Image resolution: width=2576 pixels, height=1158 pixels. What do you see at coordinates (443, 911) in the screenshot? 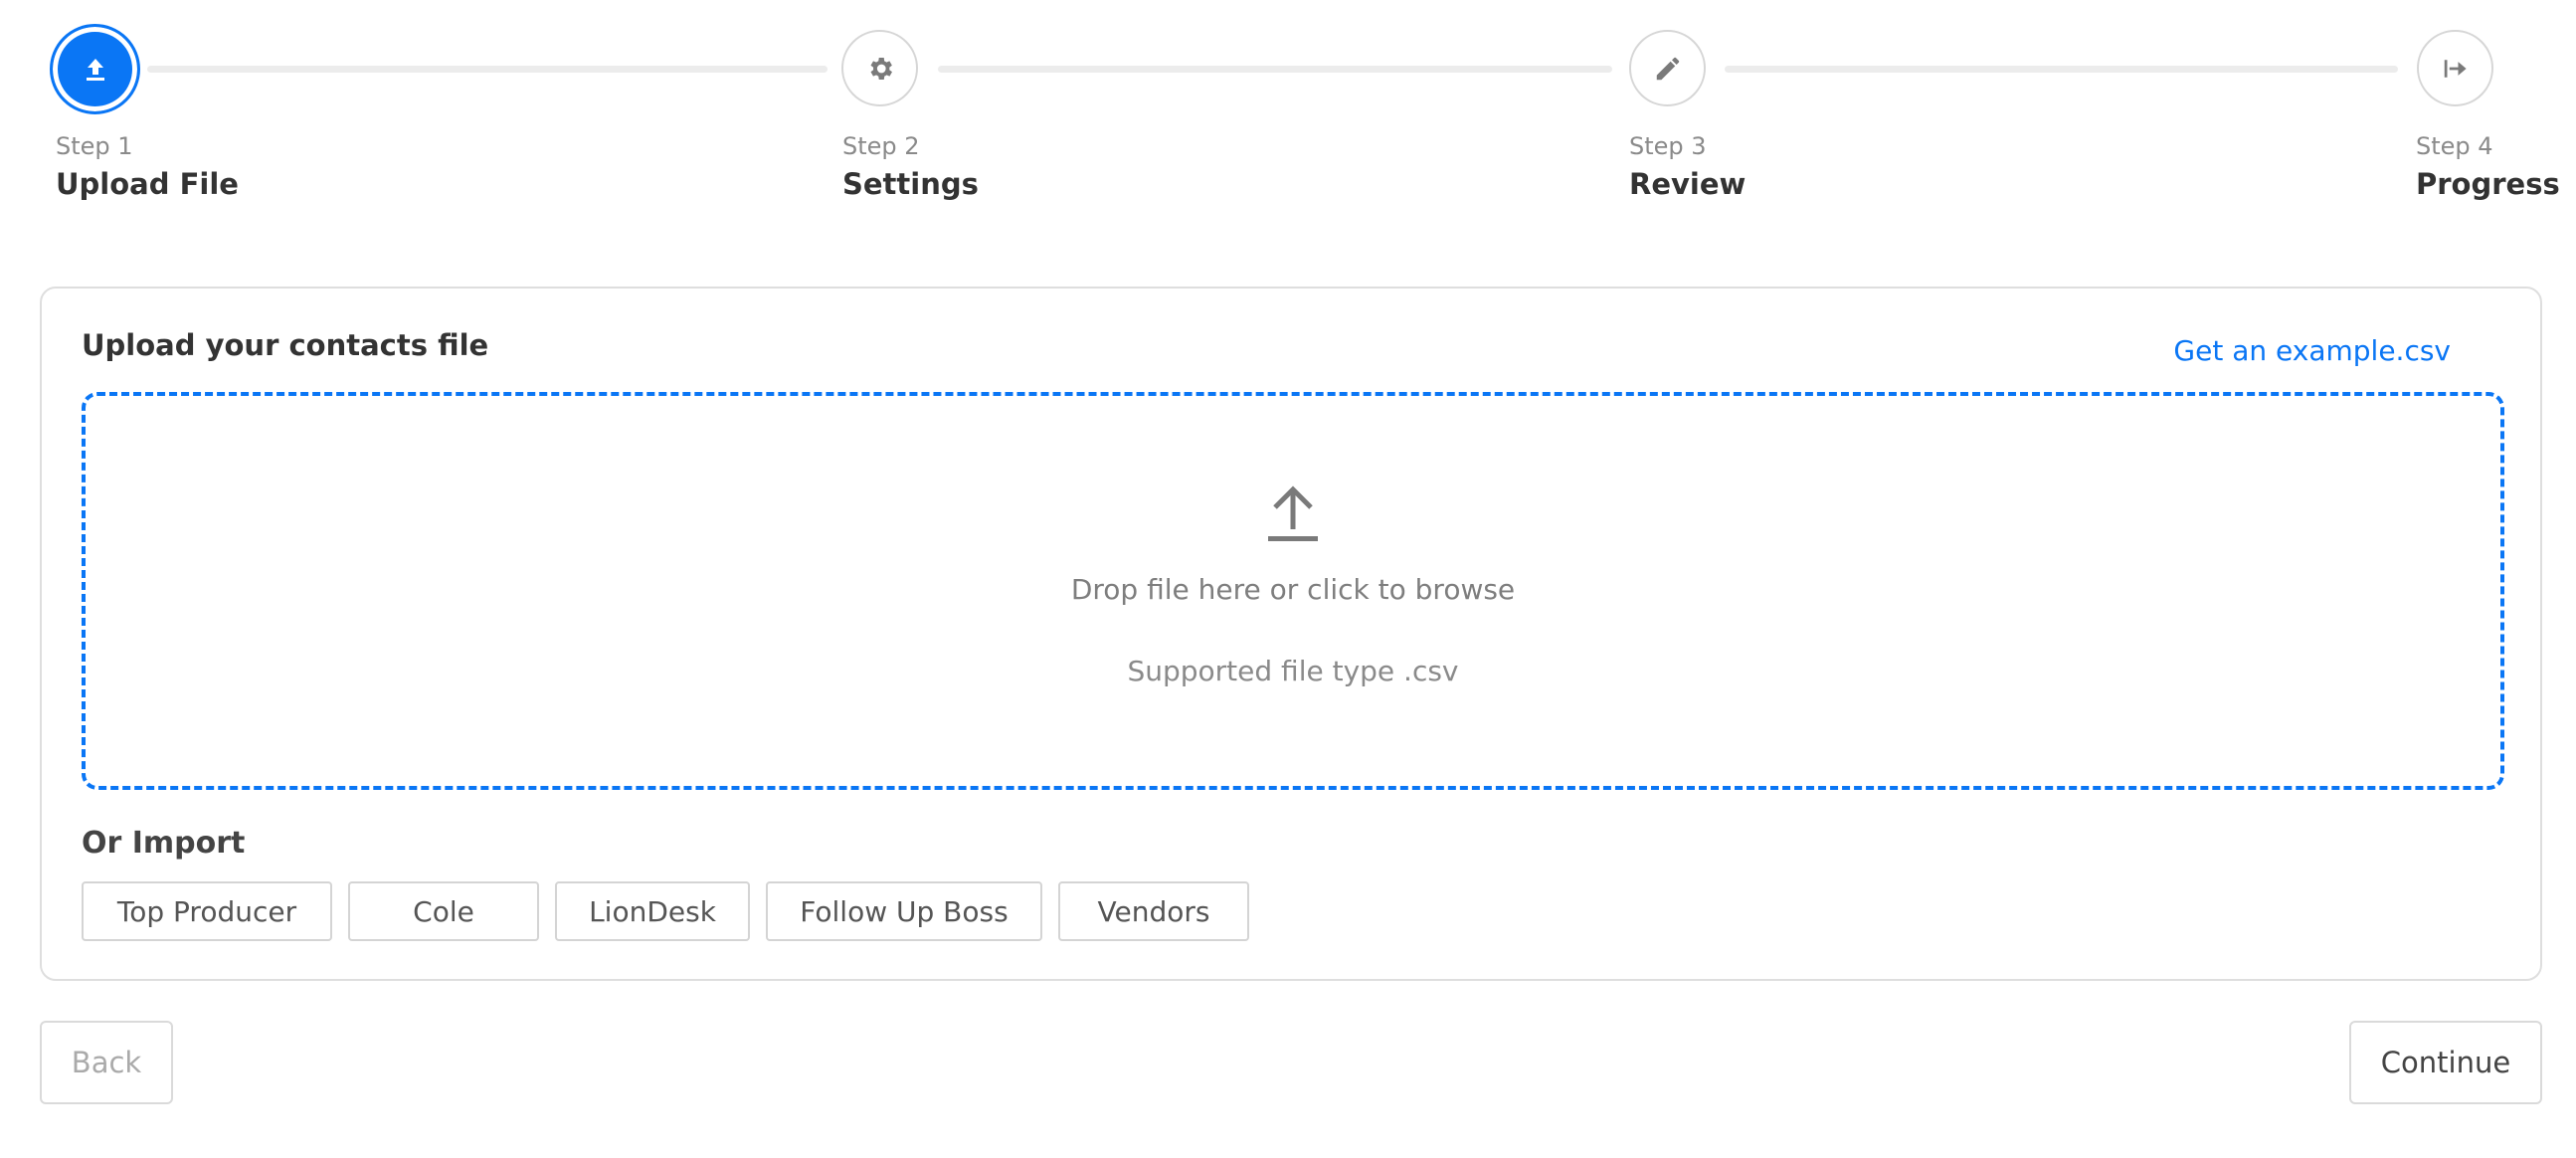
I see `import-cole-button: Cole` at bounding box center [443, 911].